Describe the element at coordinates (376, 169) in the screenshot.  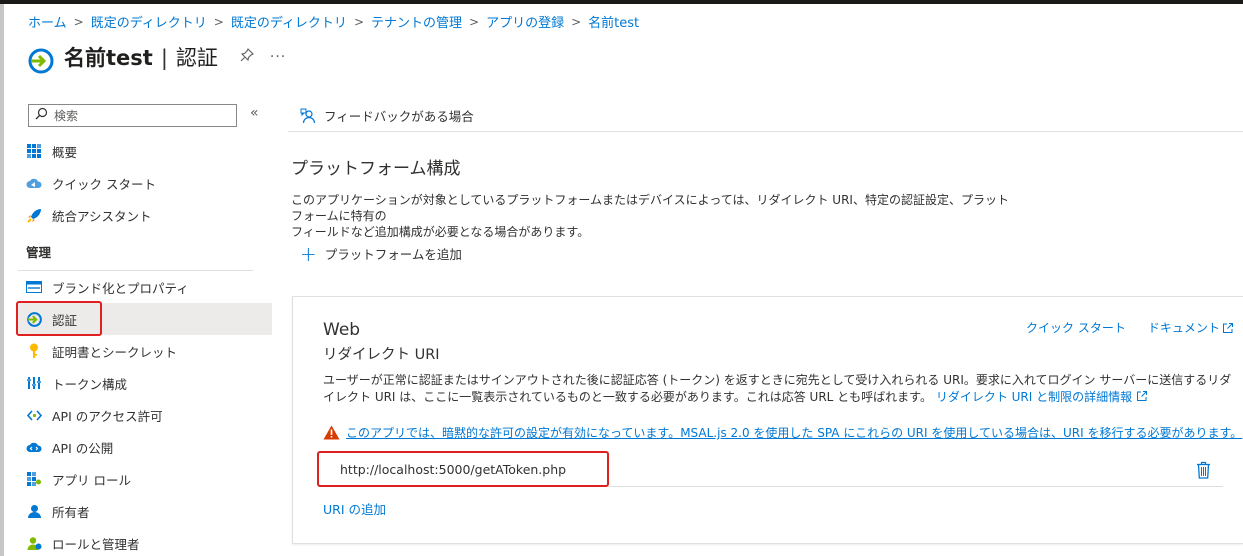
I see `platform-config-heading: プラットフォーム構成` at that location.